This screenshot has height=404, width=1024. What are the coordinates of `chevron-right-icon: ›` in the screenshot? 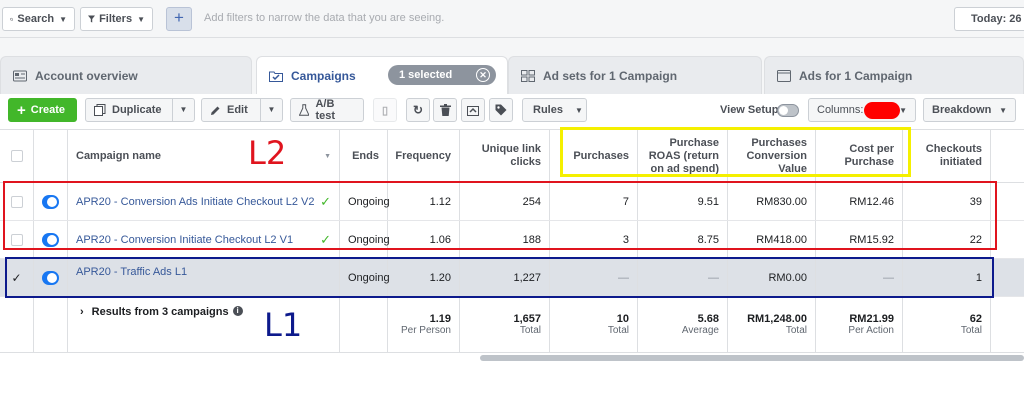 It's located at (82, 312).